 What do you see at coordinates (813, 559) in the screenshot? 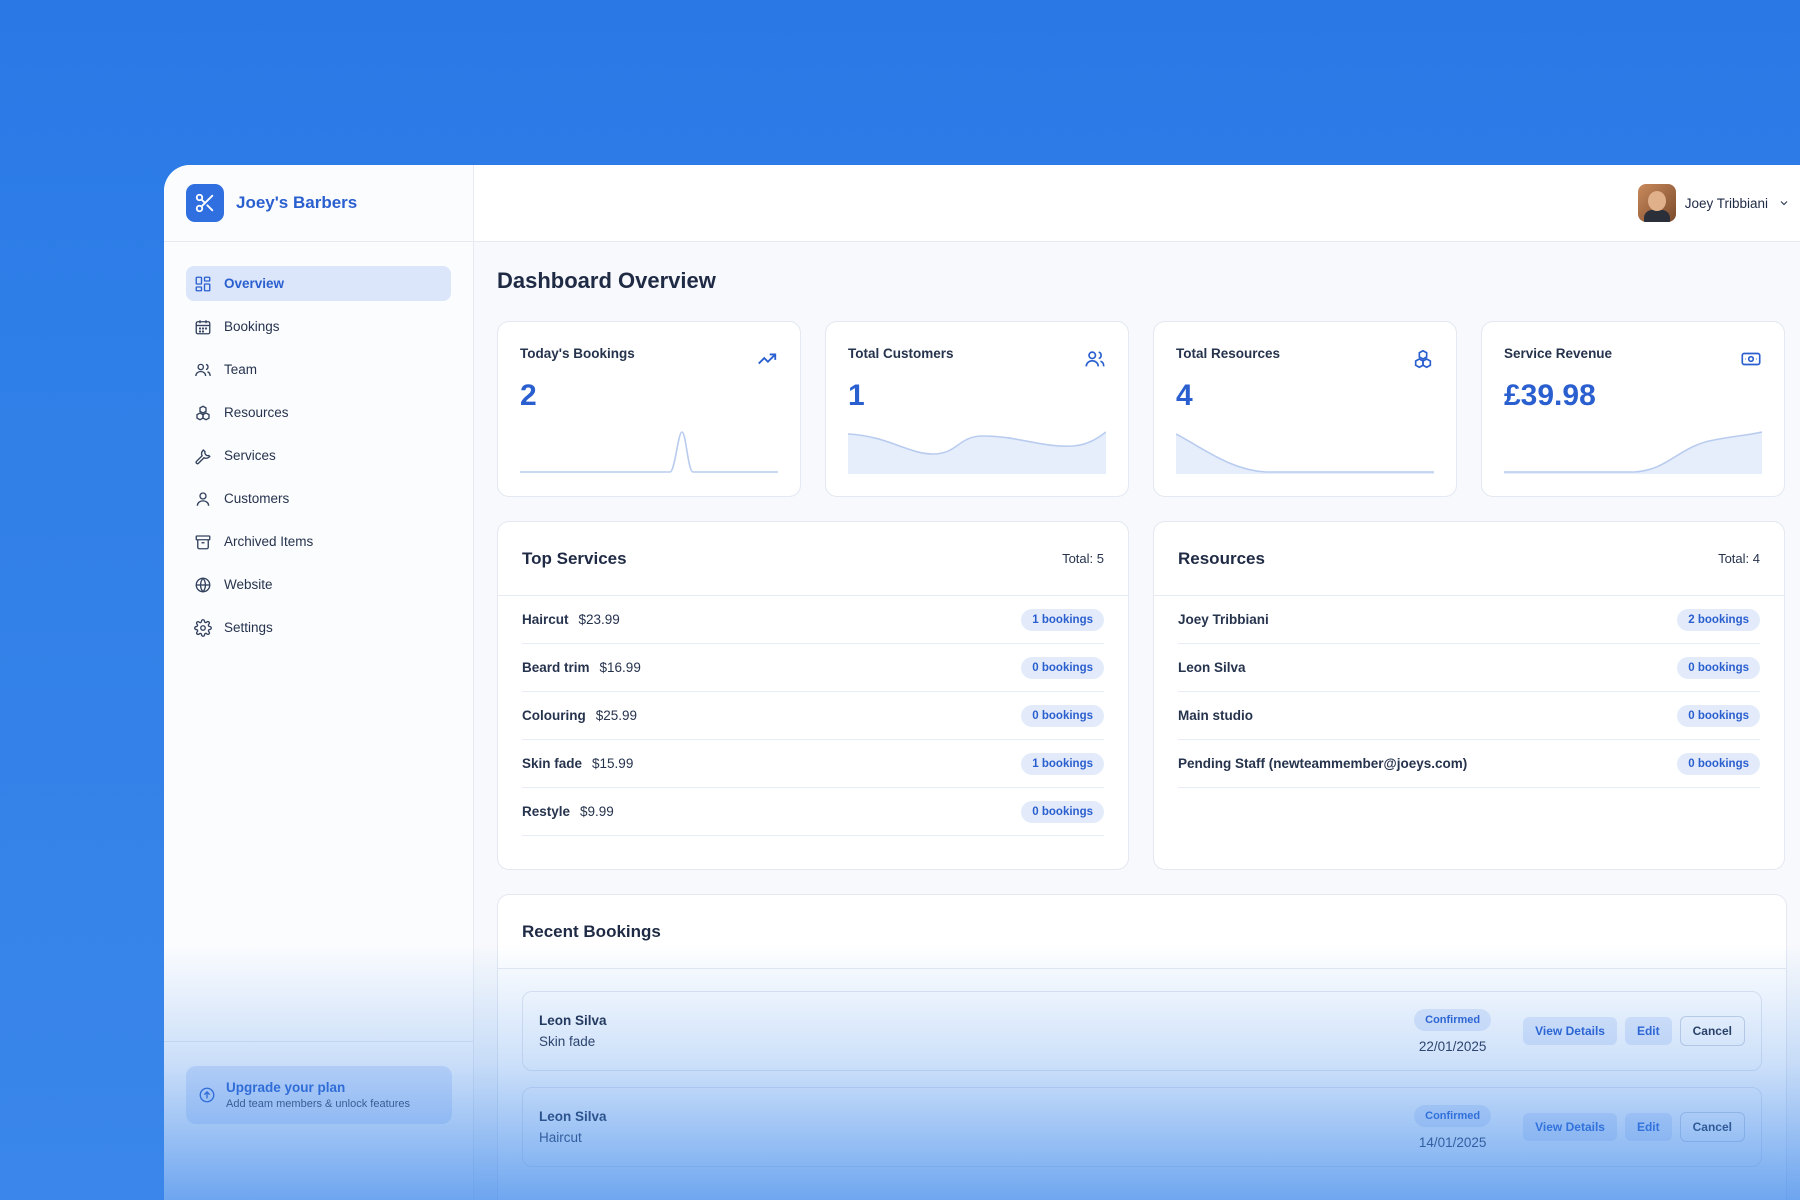
I see `panel-header: Top Services Total: 5` at bounding box center [813, 559].